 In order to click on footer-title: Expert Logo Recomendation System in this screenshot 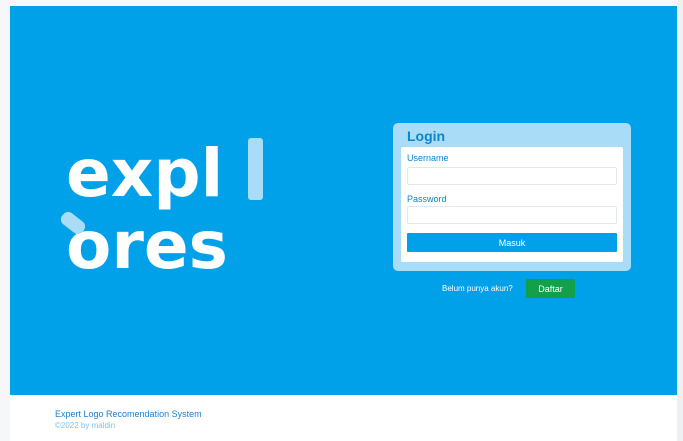, I will do `click(128, 414)`.